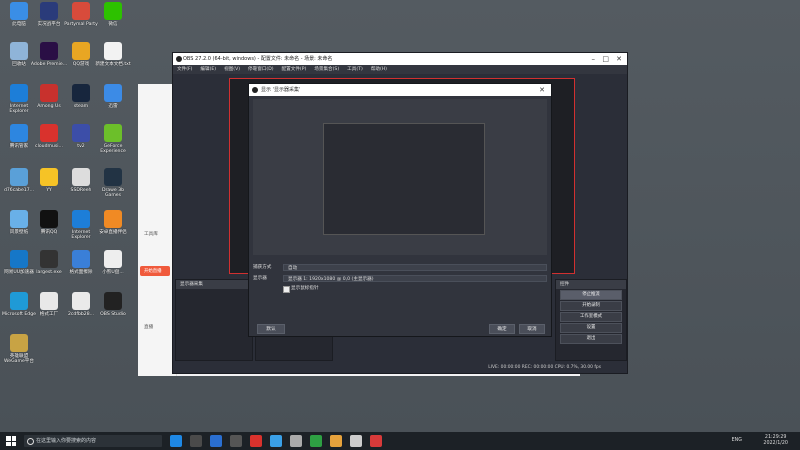 This screenshot has width=800, height=450. I want to click on menu-item: 停靠窗口(D), so click(261, 69).